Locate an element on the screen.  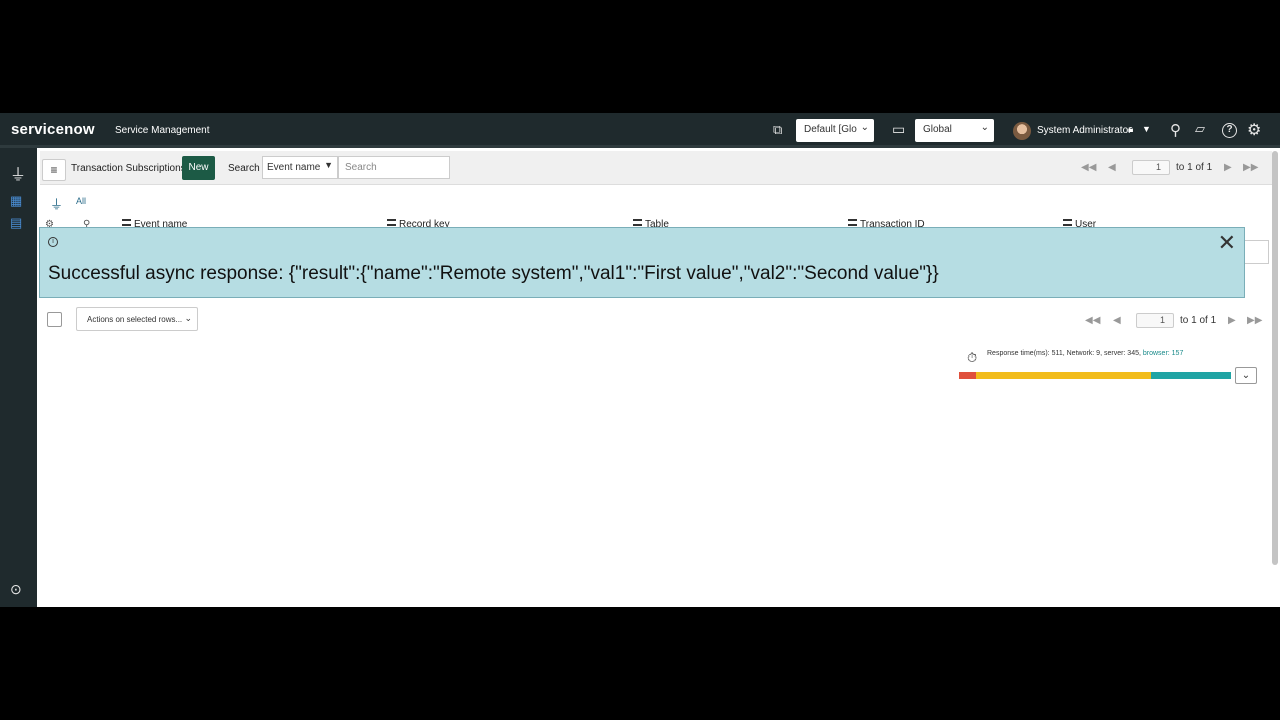
info-icon: i is located at coordinates (53, 242).